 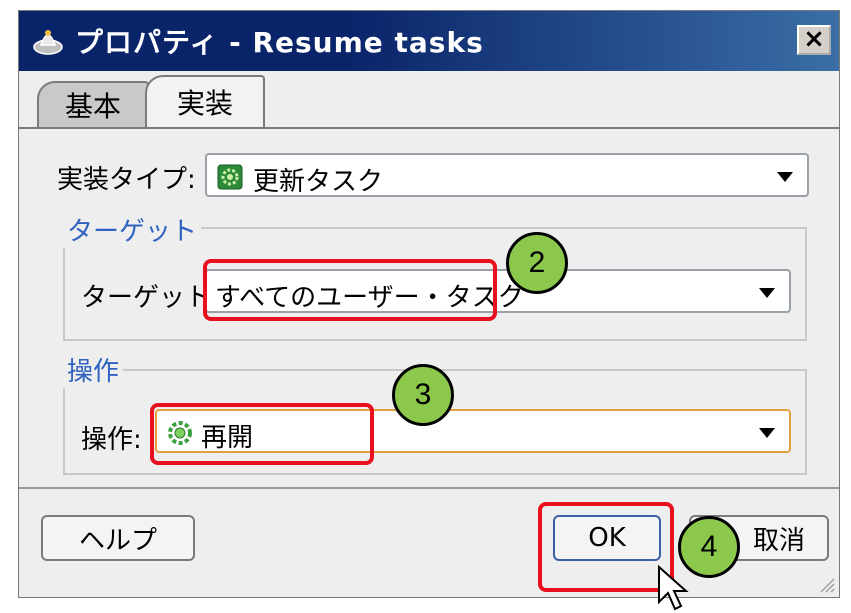 What do you see at coordinates (429, 128) in the screenshot?
I see `tab-divider` at bounding box center [429, 128].